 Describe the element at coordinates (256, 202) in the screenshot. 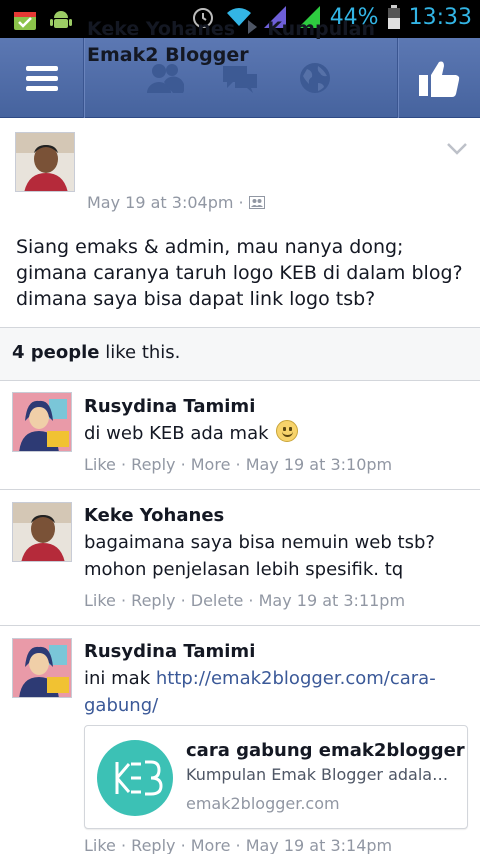

I see `audience-group-icon` at that location.